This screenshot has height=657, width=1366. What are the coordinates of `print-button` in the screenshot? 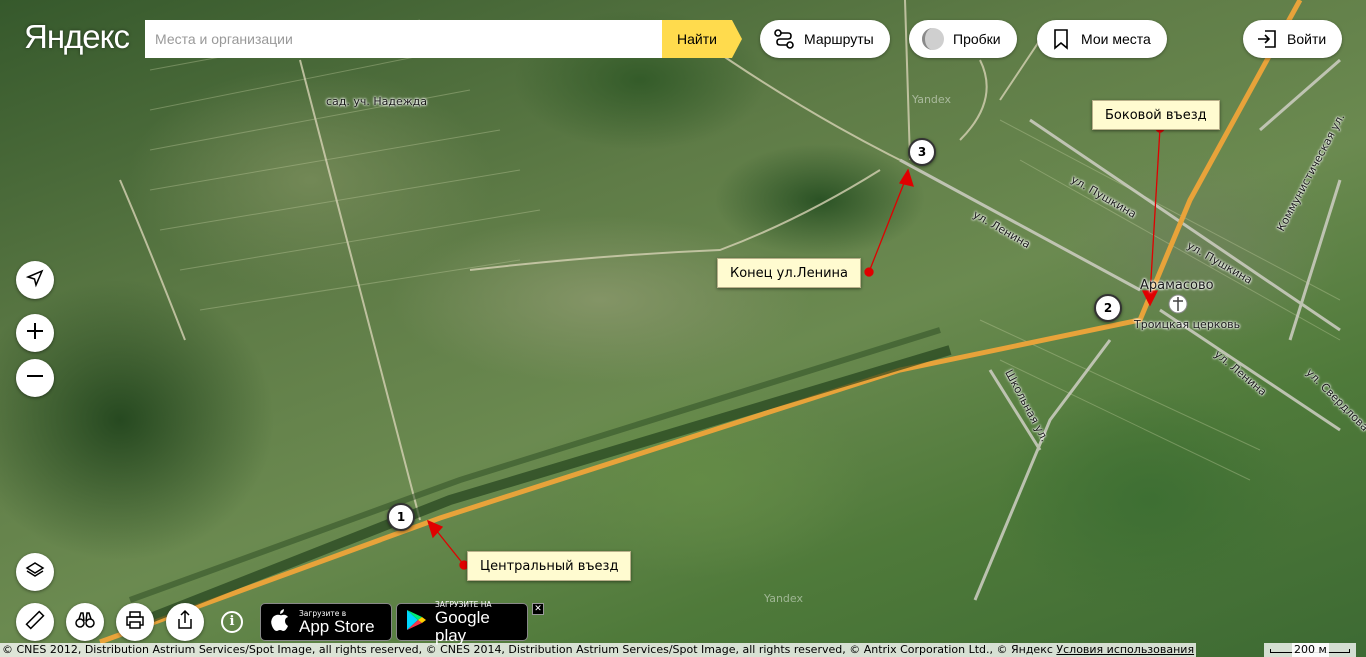 It's located at (135, 622).